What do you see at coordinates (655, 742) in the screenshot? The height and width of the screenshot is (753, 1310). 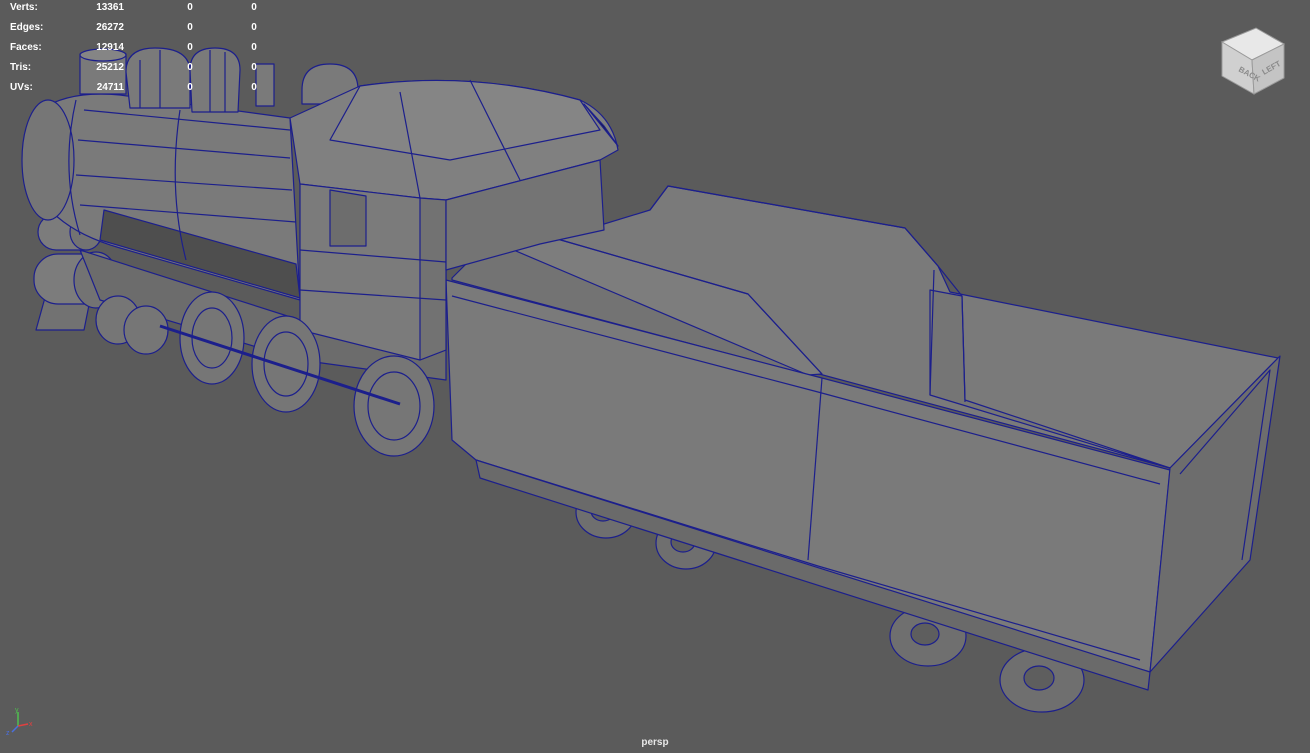 I see `camera-name-label: persp` at bounding box center [655, 742].